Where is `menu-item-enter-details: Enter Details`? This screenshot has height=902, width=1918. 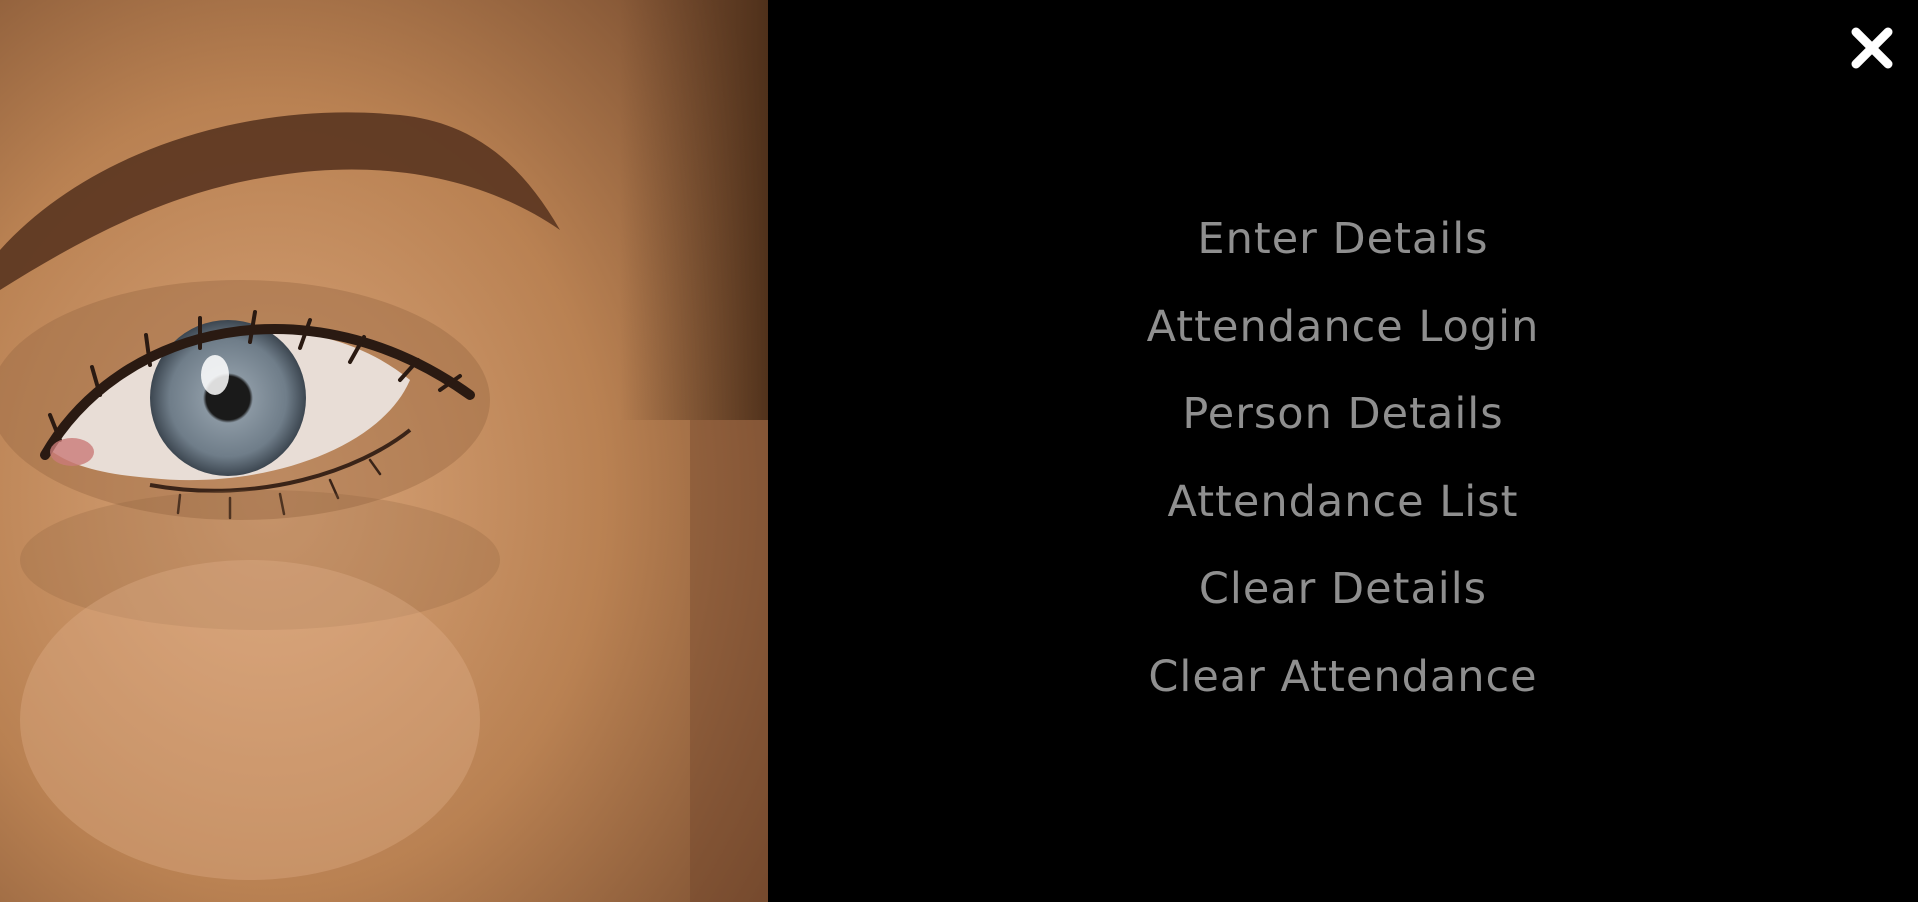
menu-item-enter-details: Enter Details is located at coordinates (1343, 240).